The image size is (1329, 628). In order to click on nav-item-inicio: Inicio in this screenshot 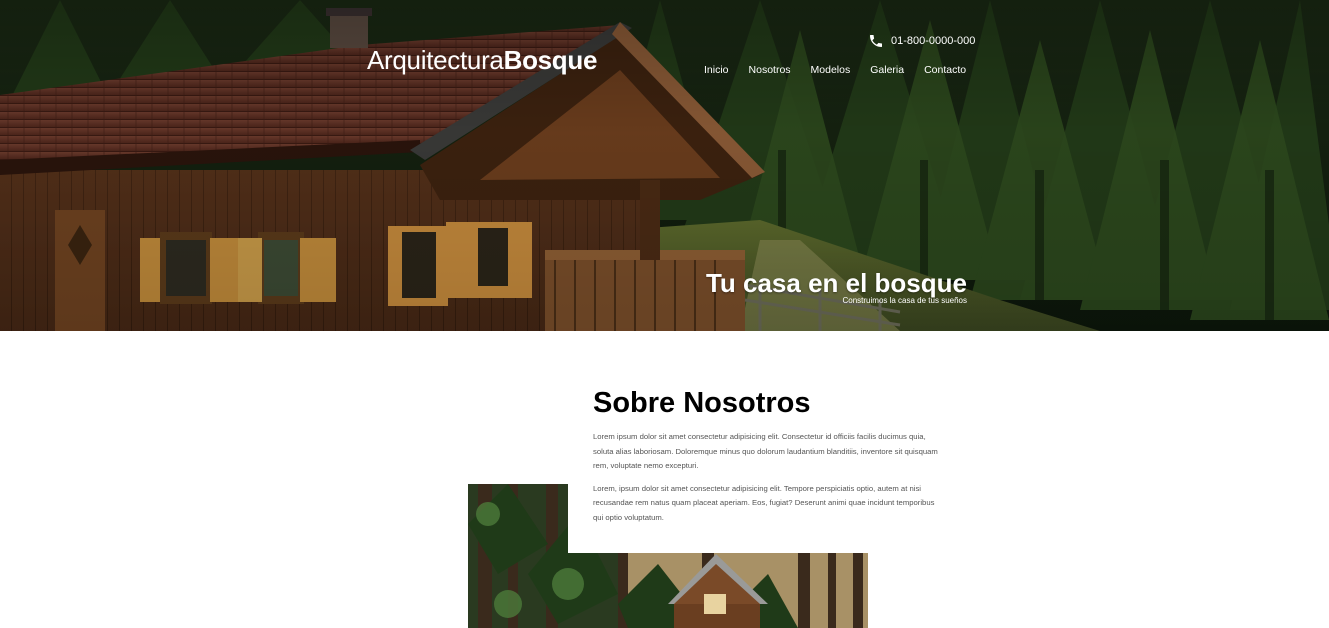, I will do `click(716, 70)`.